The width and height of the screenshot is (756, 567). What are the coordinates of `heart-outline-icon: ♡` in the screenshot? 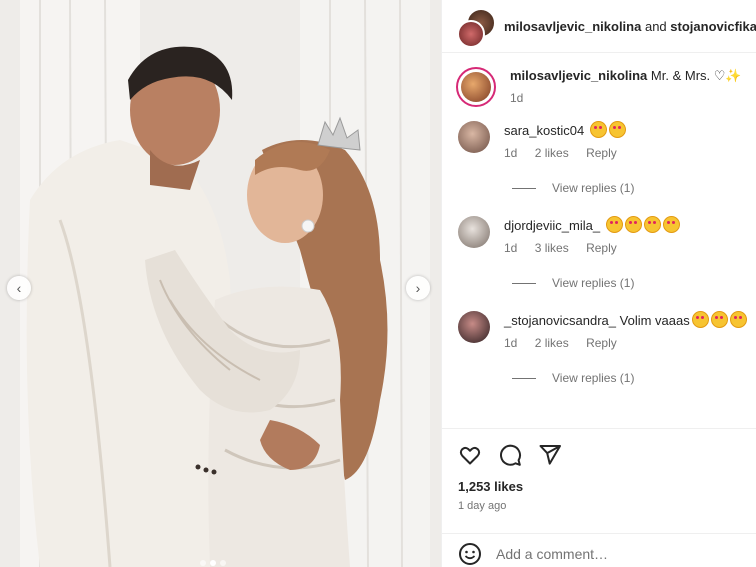 It's located at (719, 75).